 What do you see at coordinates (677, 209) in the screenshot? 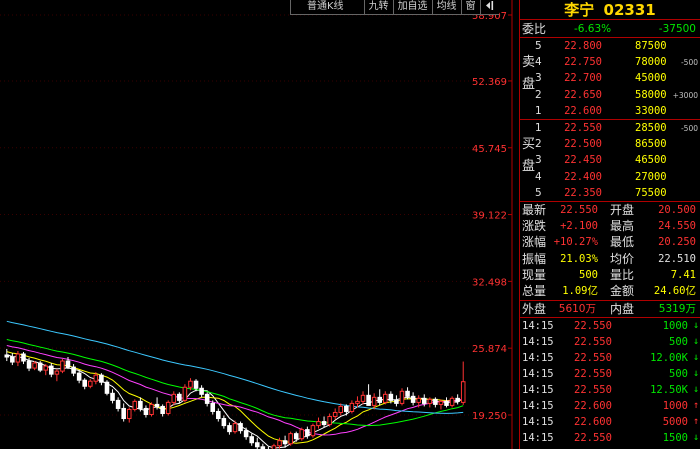
I see `quote-value: 20.500` at bounding box center [677, 209].